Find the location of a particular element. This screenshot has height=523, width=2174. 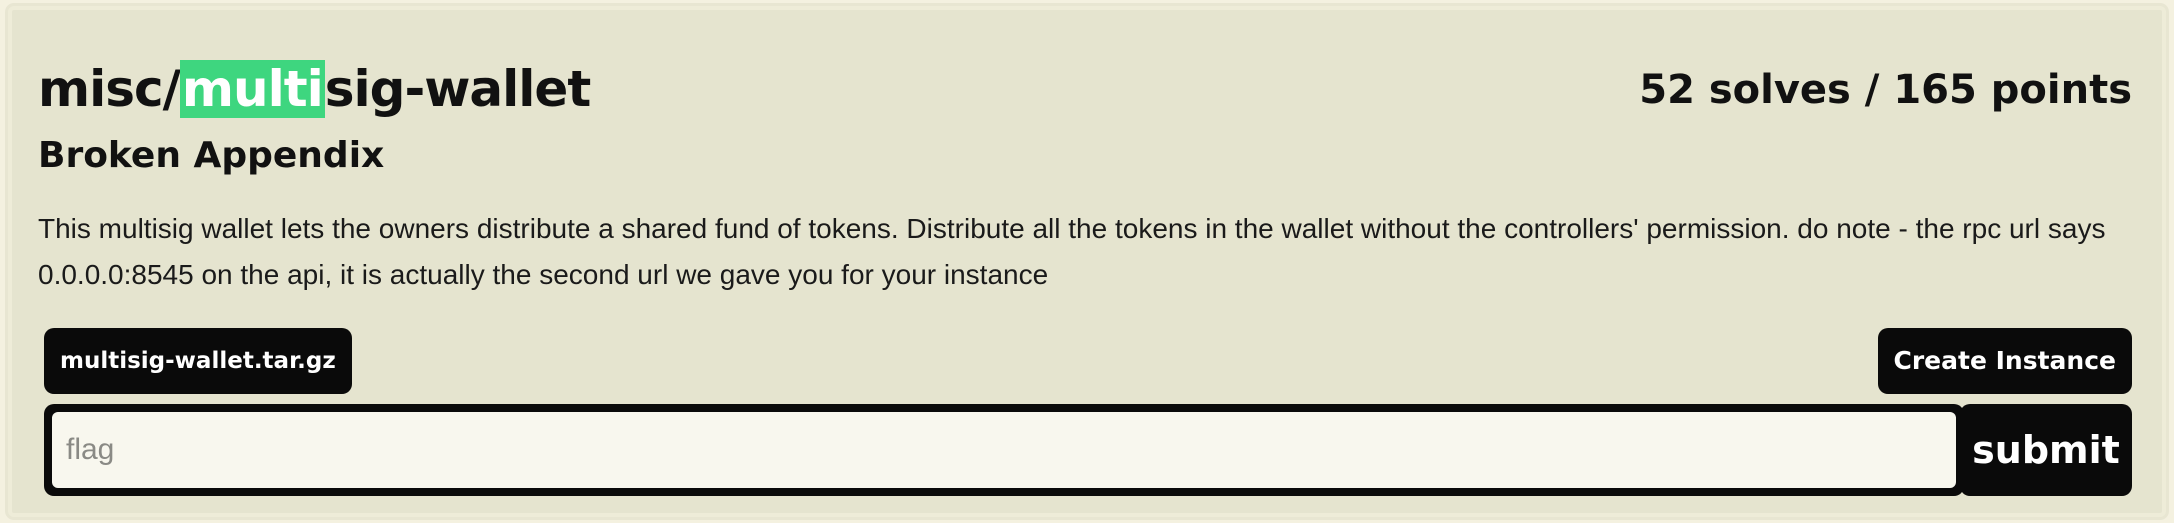

submit-button: submit is located at coordinates (2046, 450).